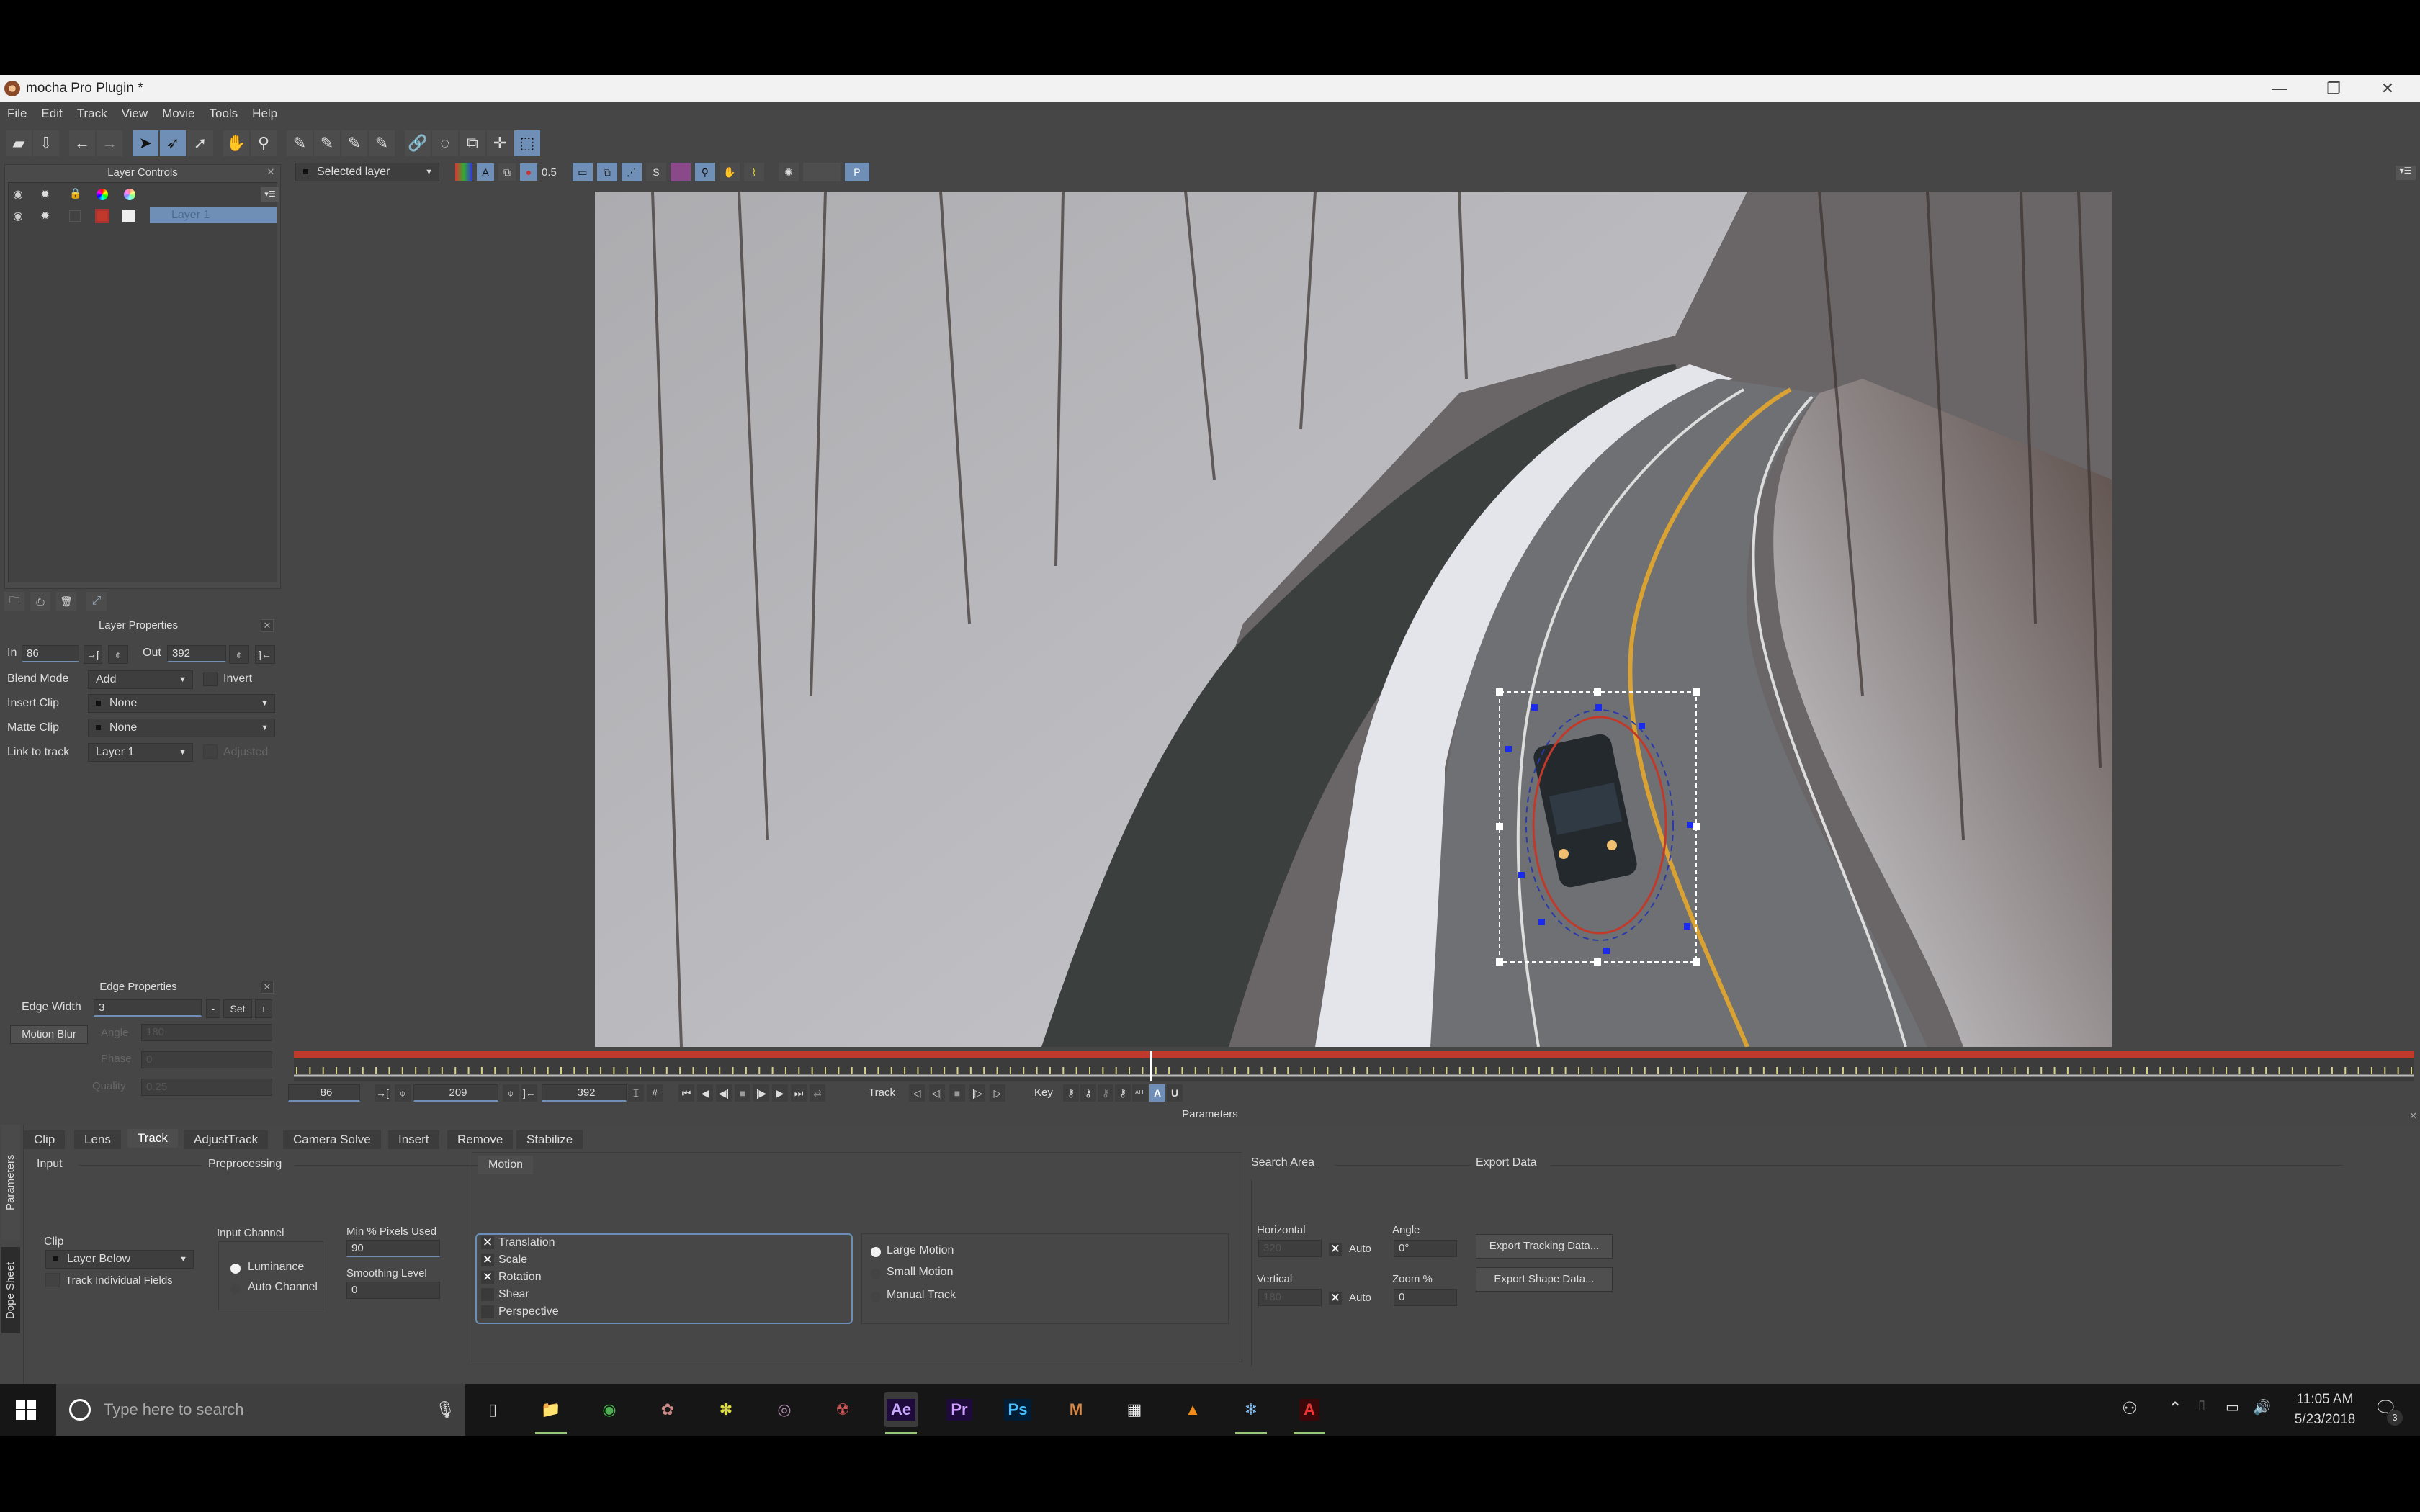 This screenshot has width=2420, height=1512. I want to click on motion-blur-toggle: Motion Blur, so click(49, 1034).